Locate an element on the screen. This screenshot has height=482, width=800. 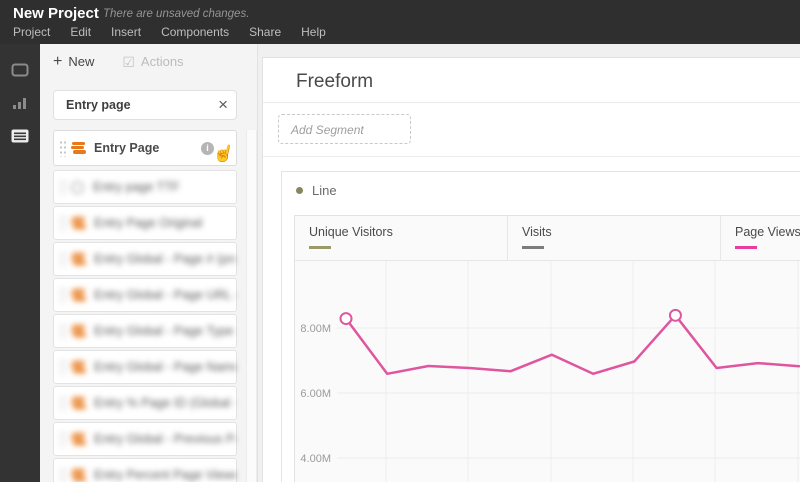
add-segment-label: Add Segment is located at coordinates (327, 130).